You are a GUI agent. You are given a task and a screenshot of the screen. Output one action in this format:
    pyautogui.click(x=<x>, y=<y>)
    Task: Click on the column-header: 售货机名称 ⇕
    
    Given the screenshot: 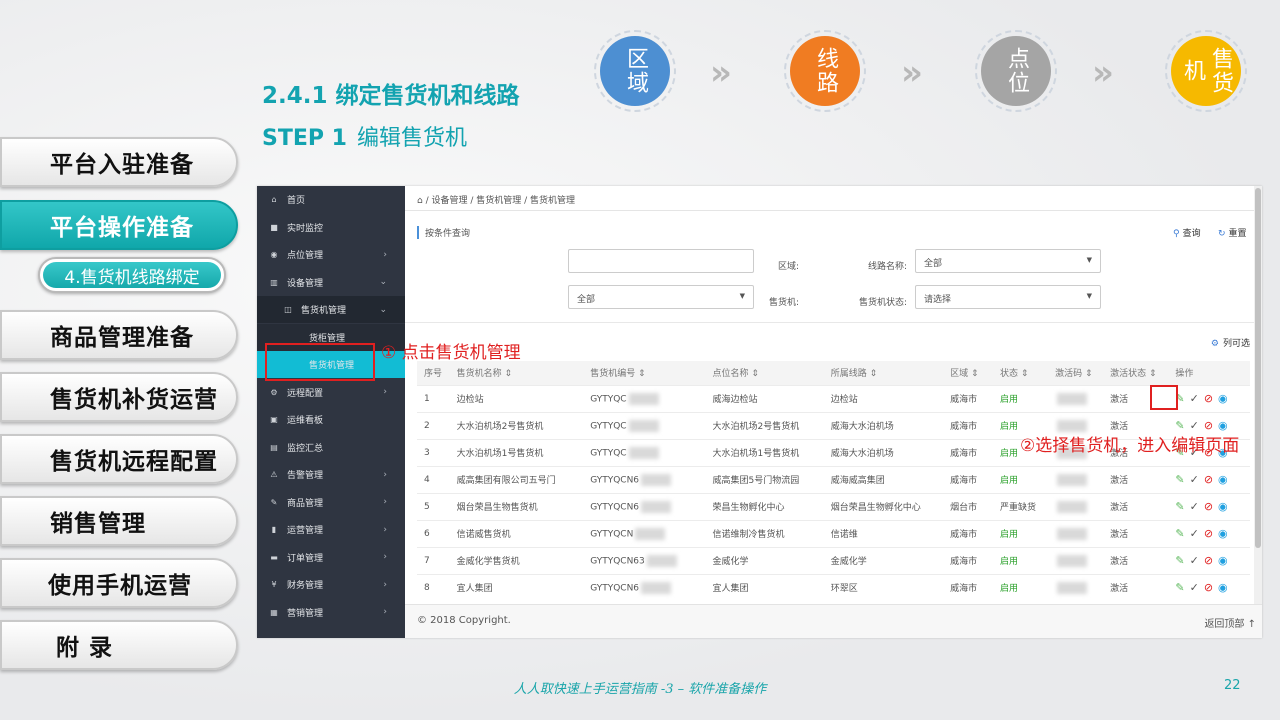 What is the action you would take?
    pyautogui.click(x=517, y=373)
    